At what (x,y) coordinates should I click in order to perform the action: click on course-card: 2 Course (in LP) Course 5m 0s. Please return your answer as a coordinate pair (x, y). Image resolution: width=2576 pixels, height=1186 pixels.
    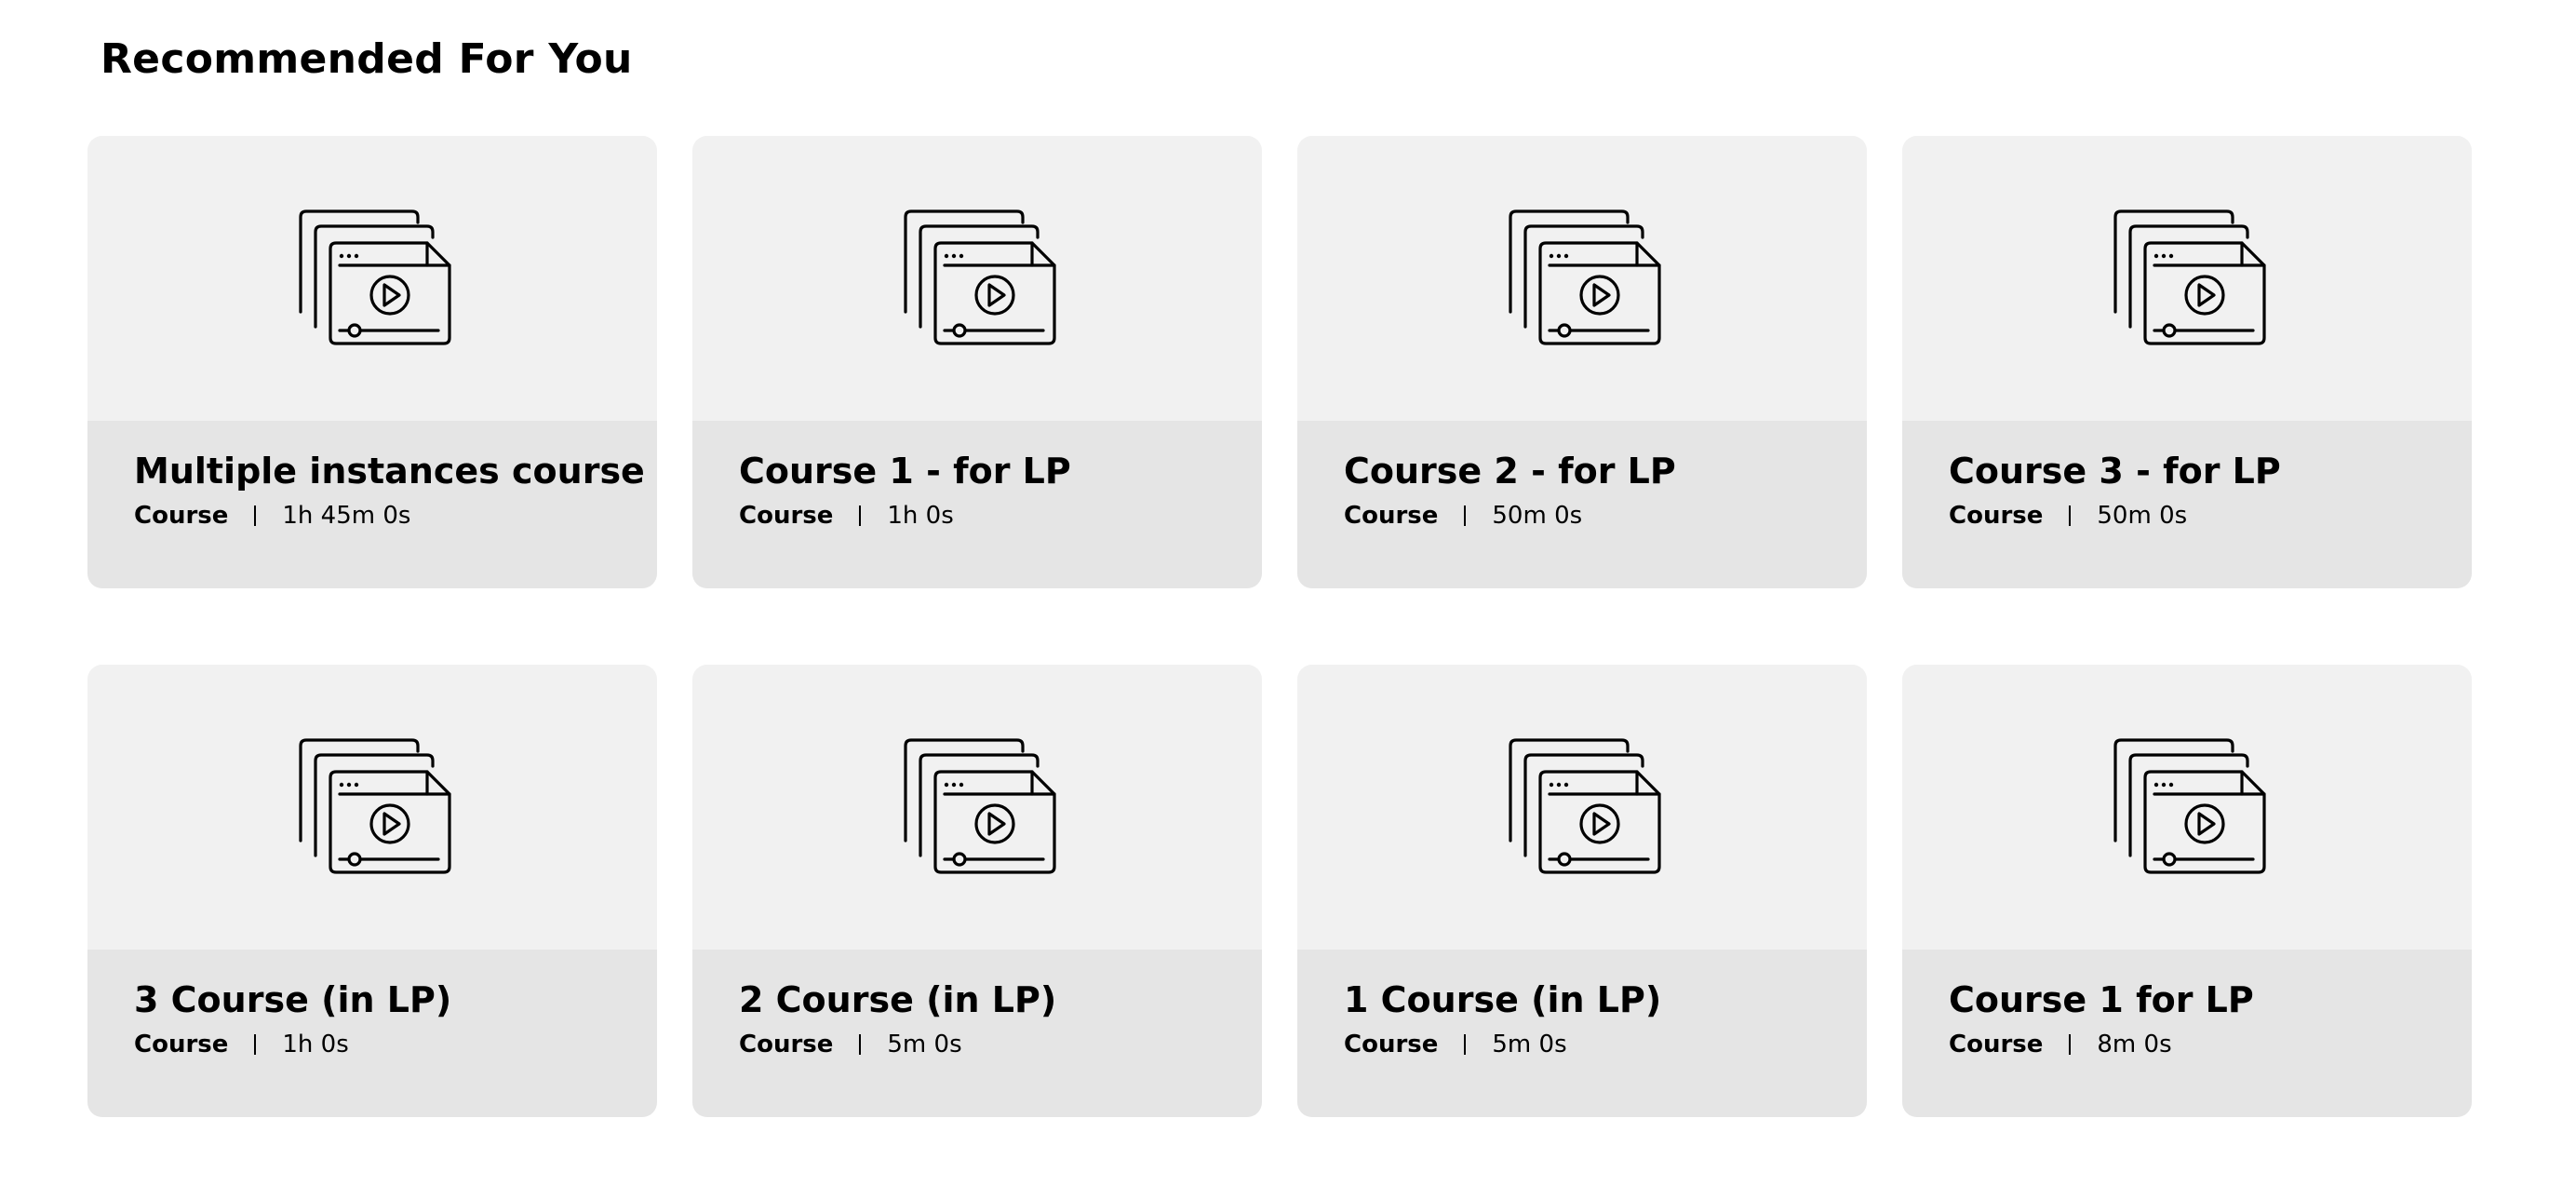
    Looking at the image, I should click on (977, 891).